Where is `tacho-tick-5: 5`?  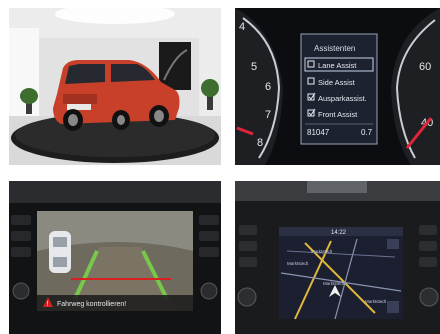
tacho-tick-5: 5 is located at coordinates (254, 67).